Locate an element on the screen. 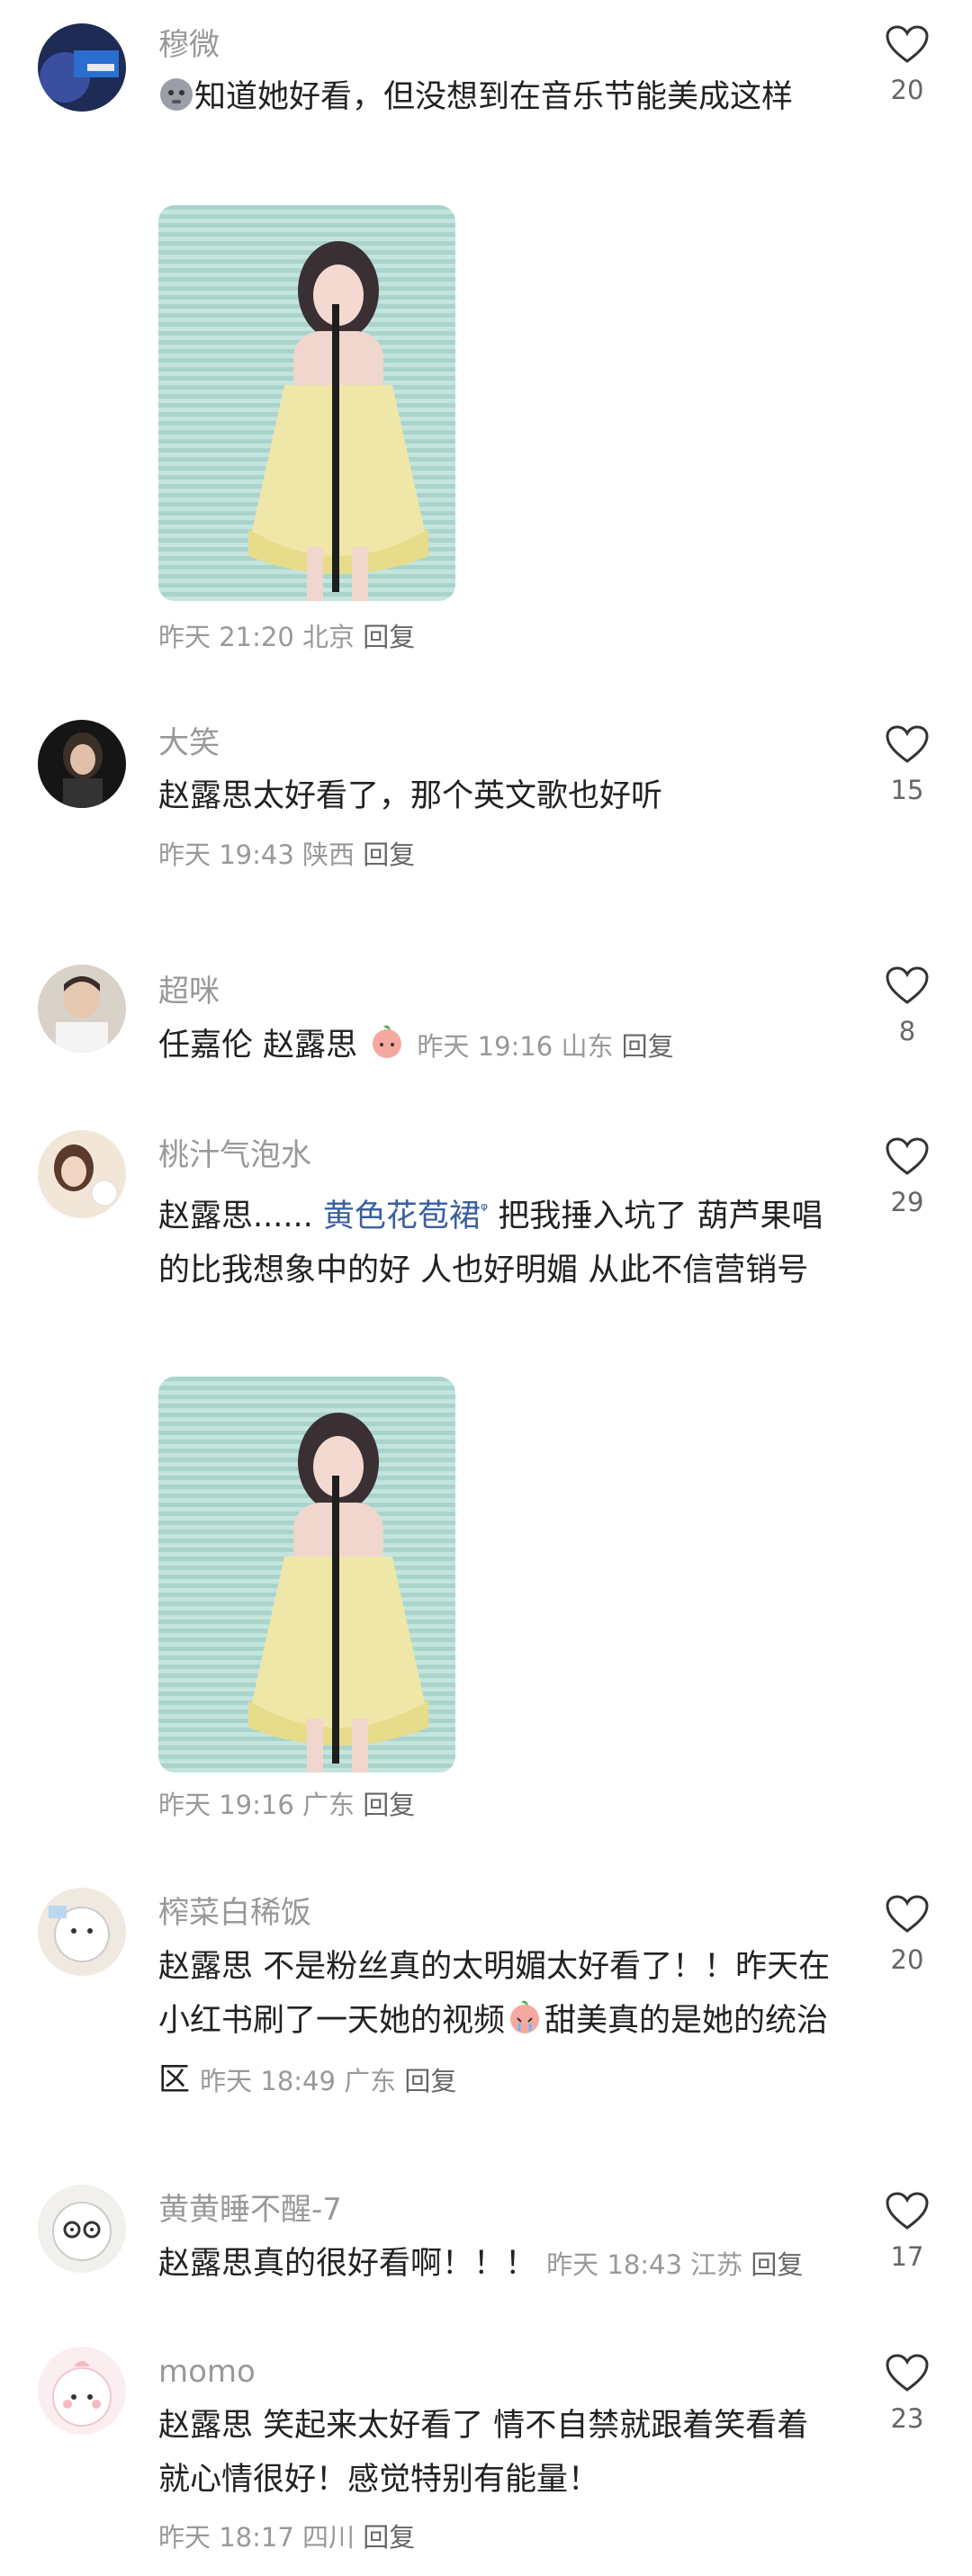 The image size is (972, 2576). username: 超咪 is located at coordinates (189, 992).